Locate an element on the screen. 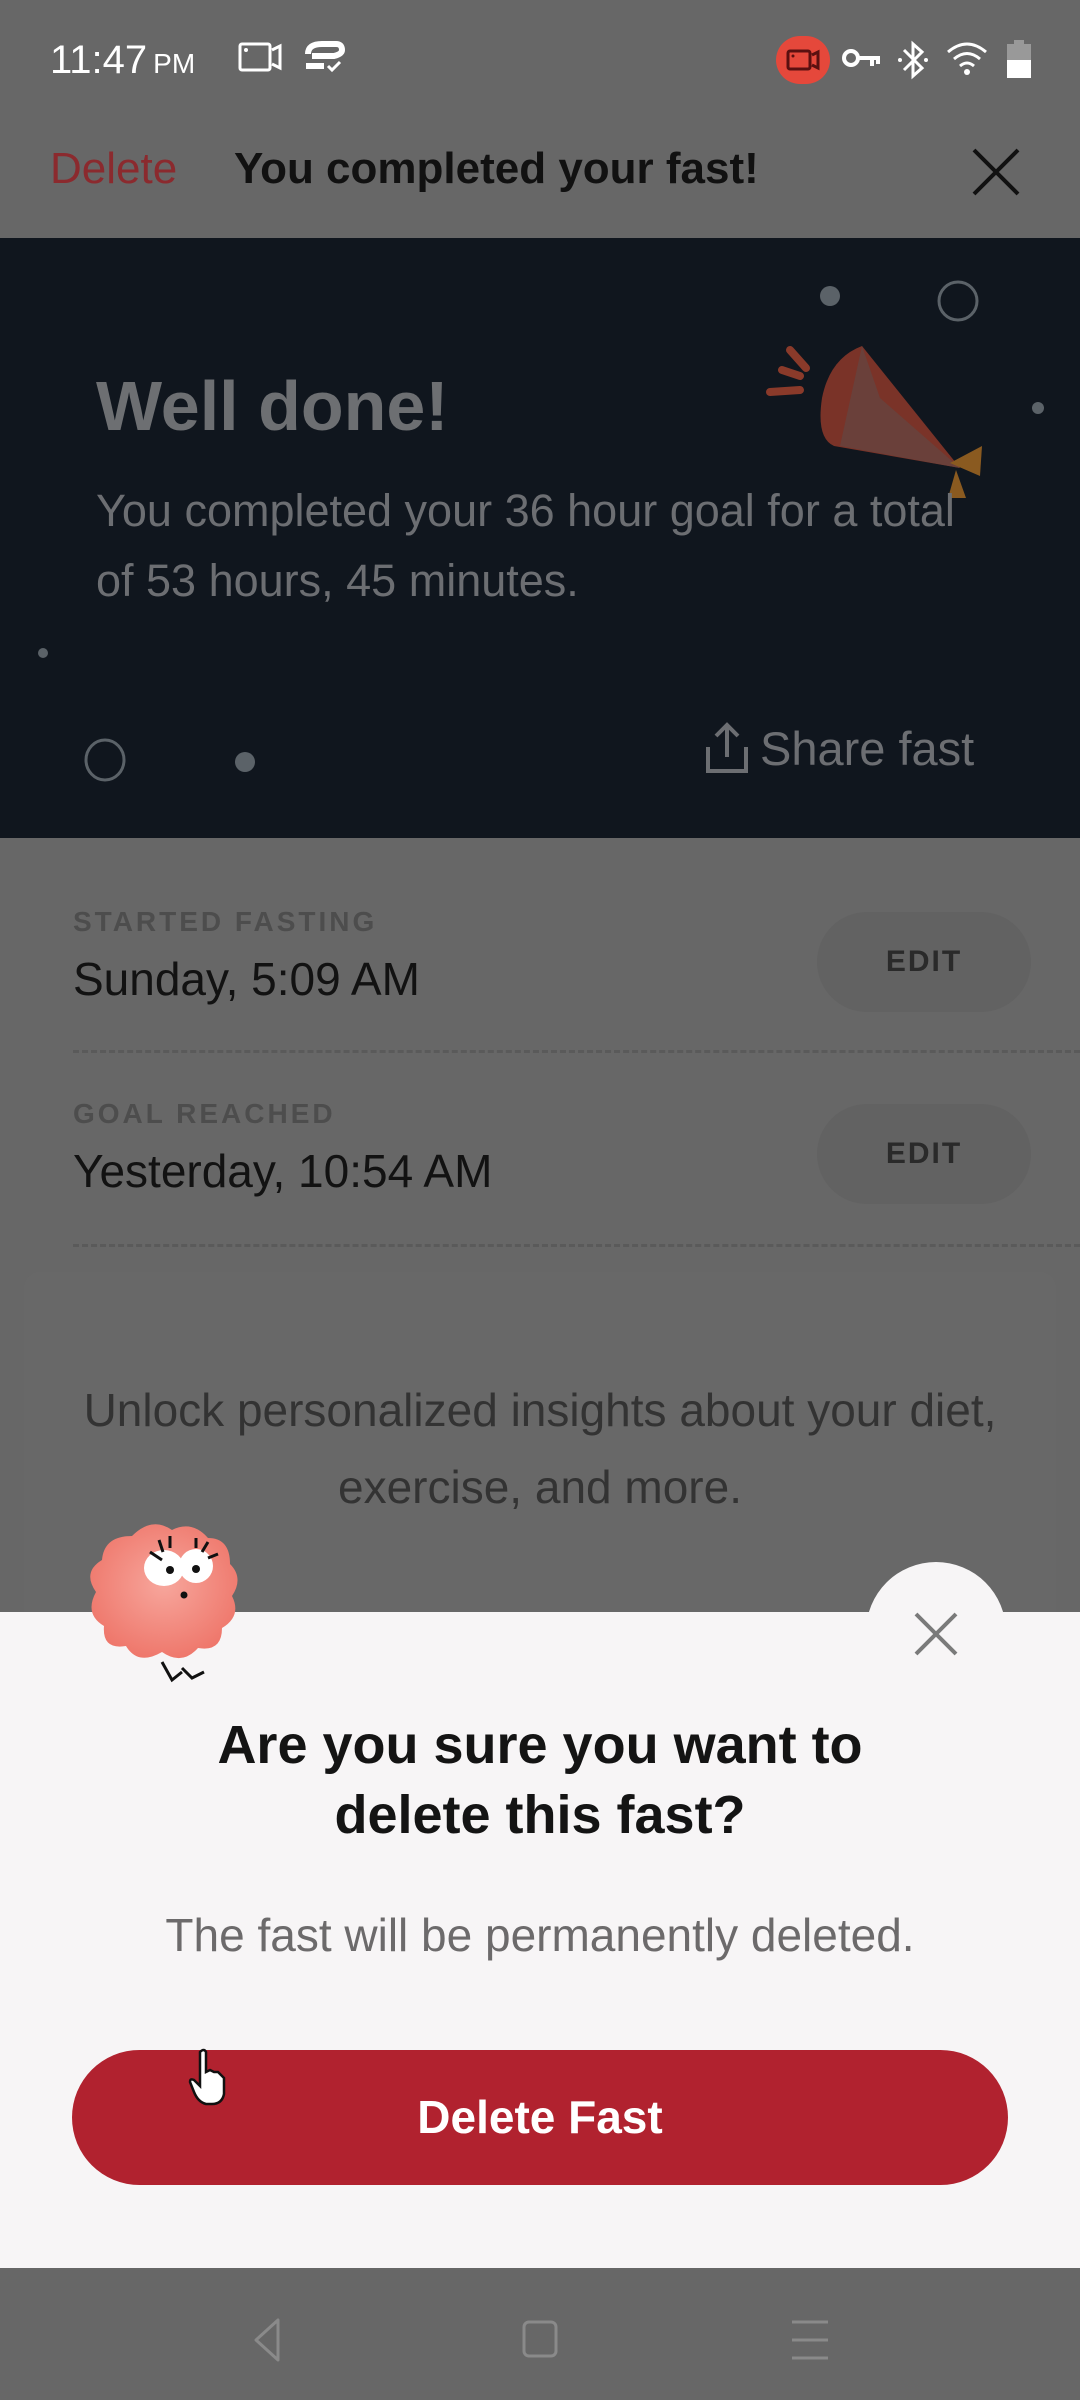 The image size is (1080, 2400). edit-start-button: EDIT is located at coordinates (924, 962).